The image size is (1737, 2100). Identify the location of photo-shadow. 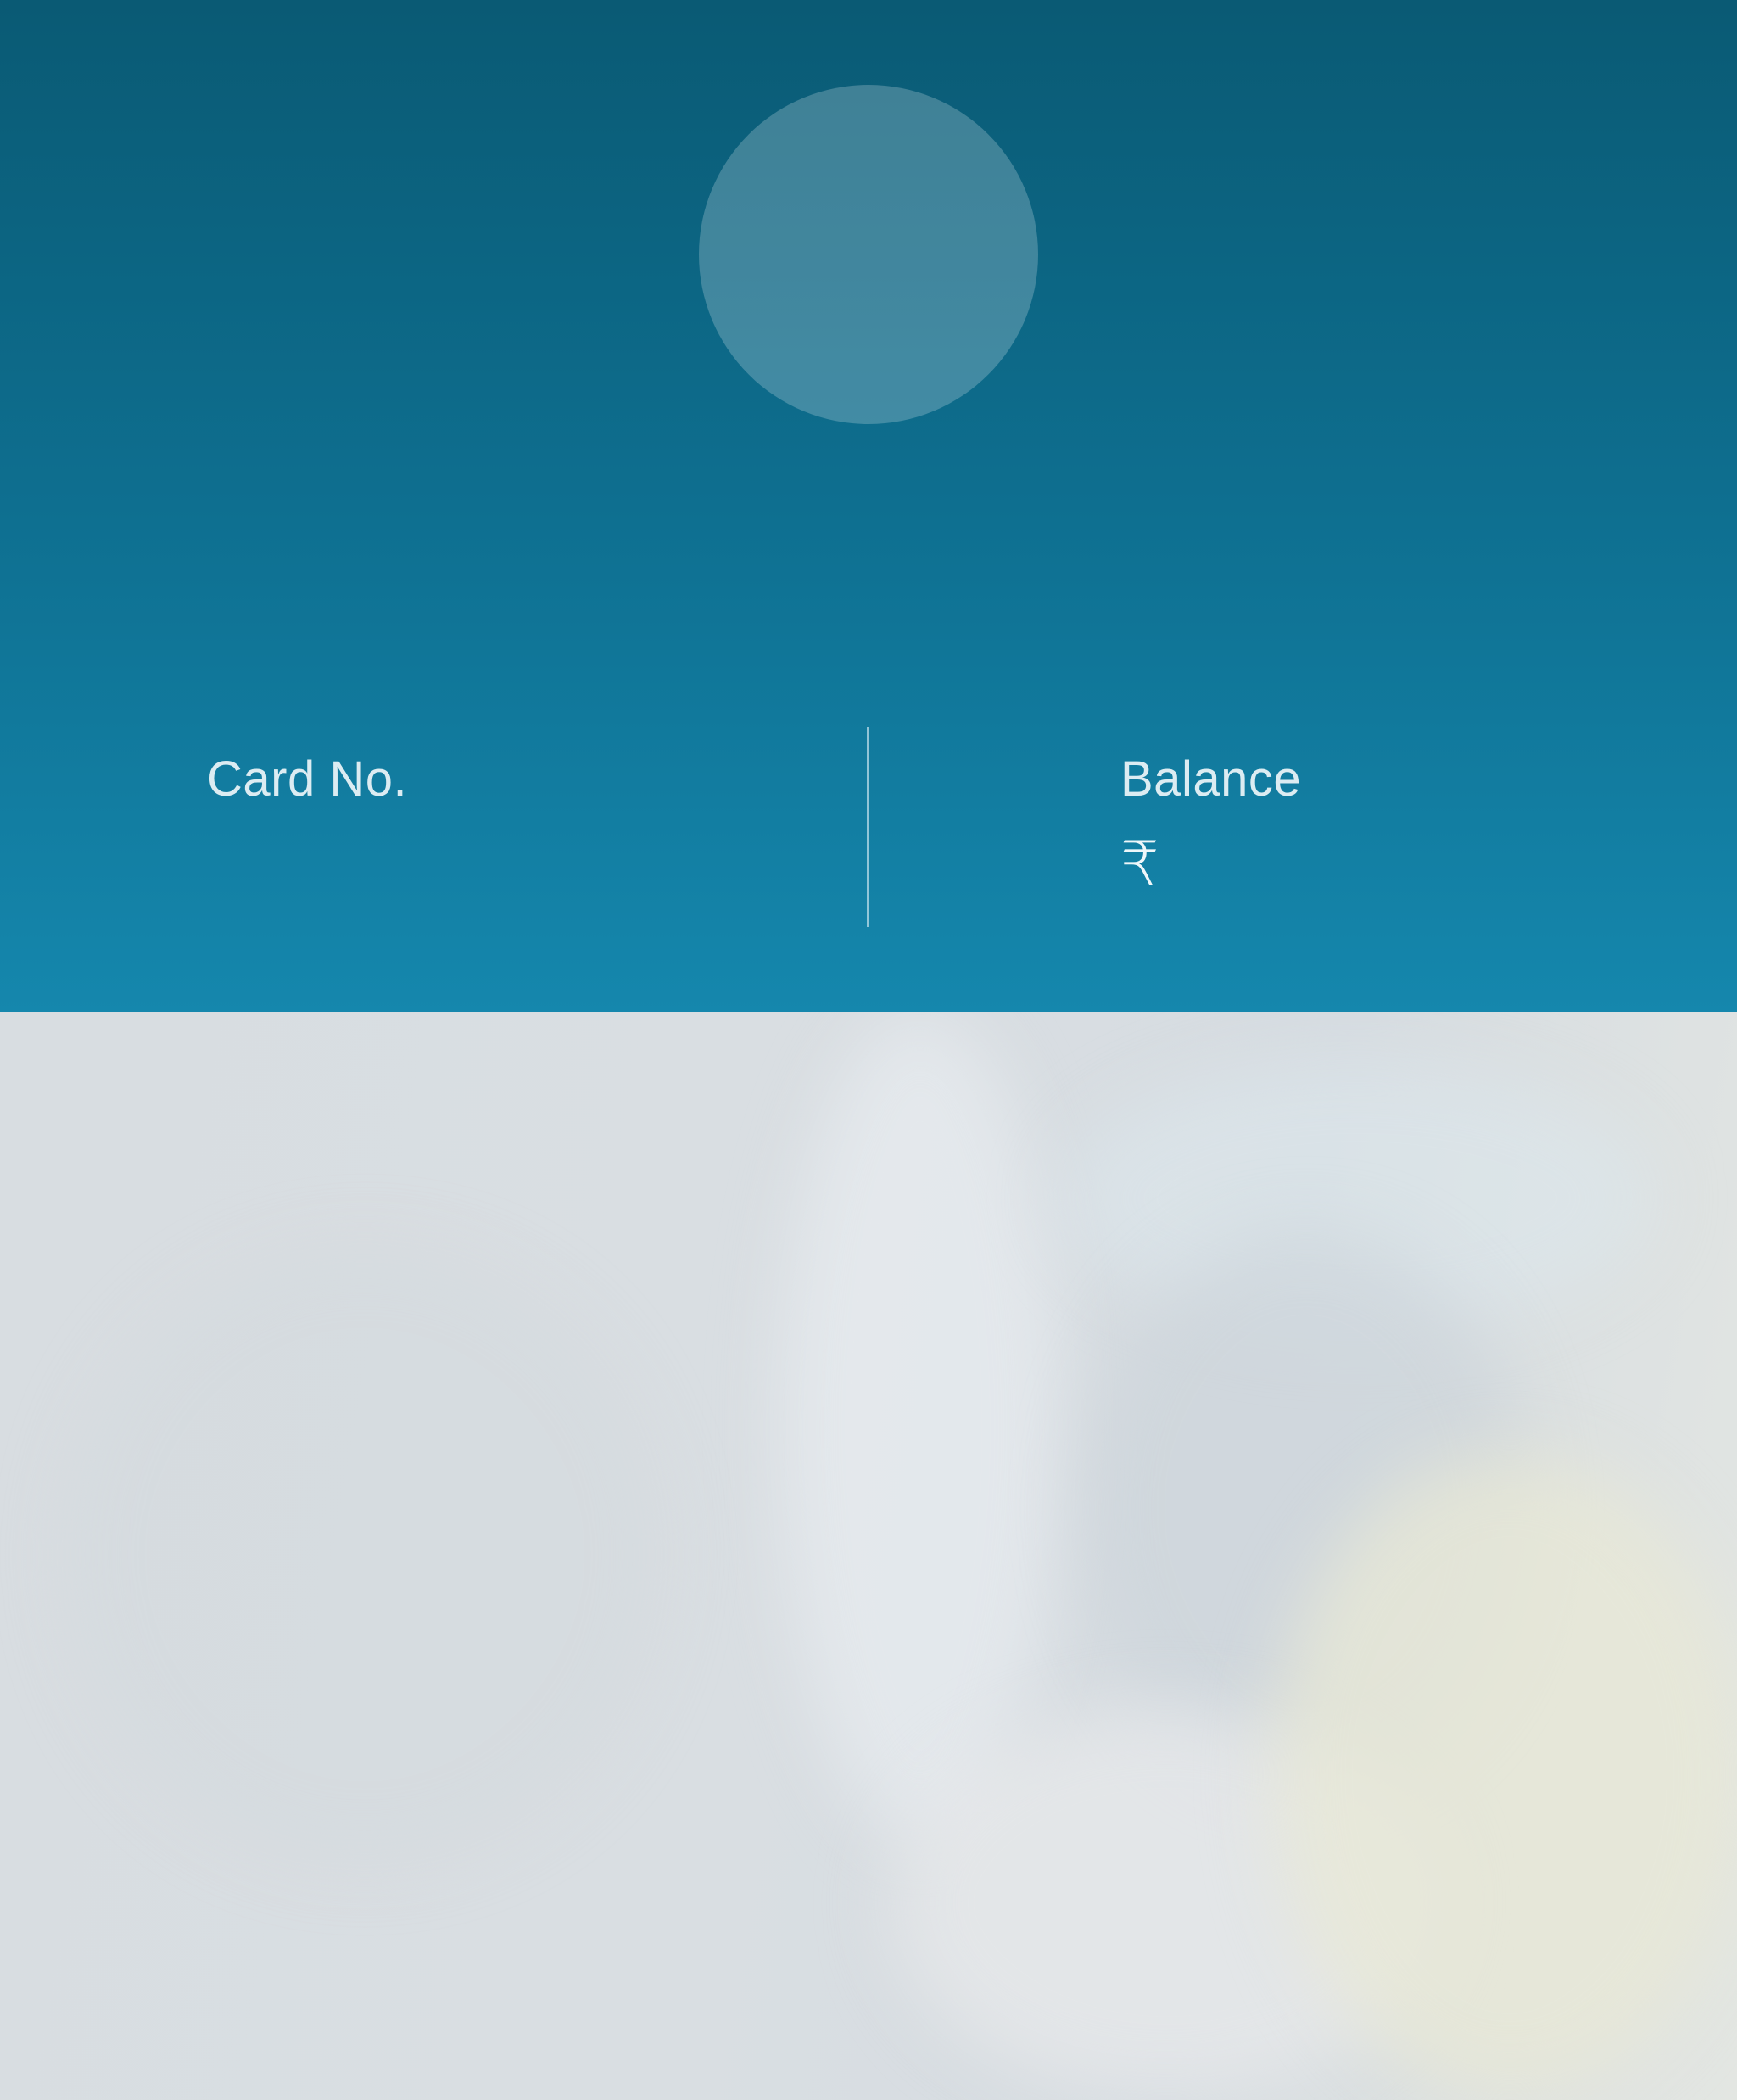
(365, 1554).